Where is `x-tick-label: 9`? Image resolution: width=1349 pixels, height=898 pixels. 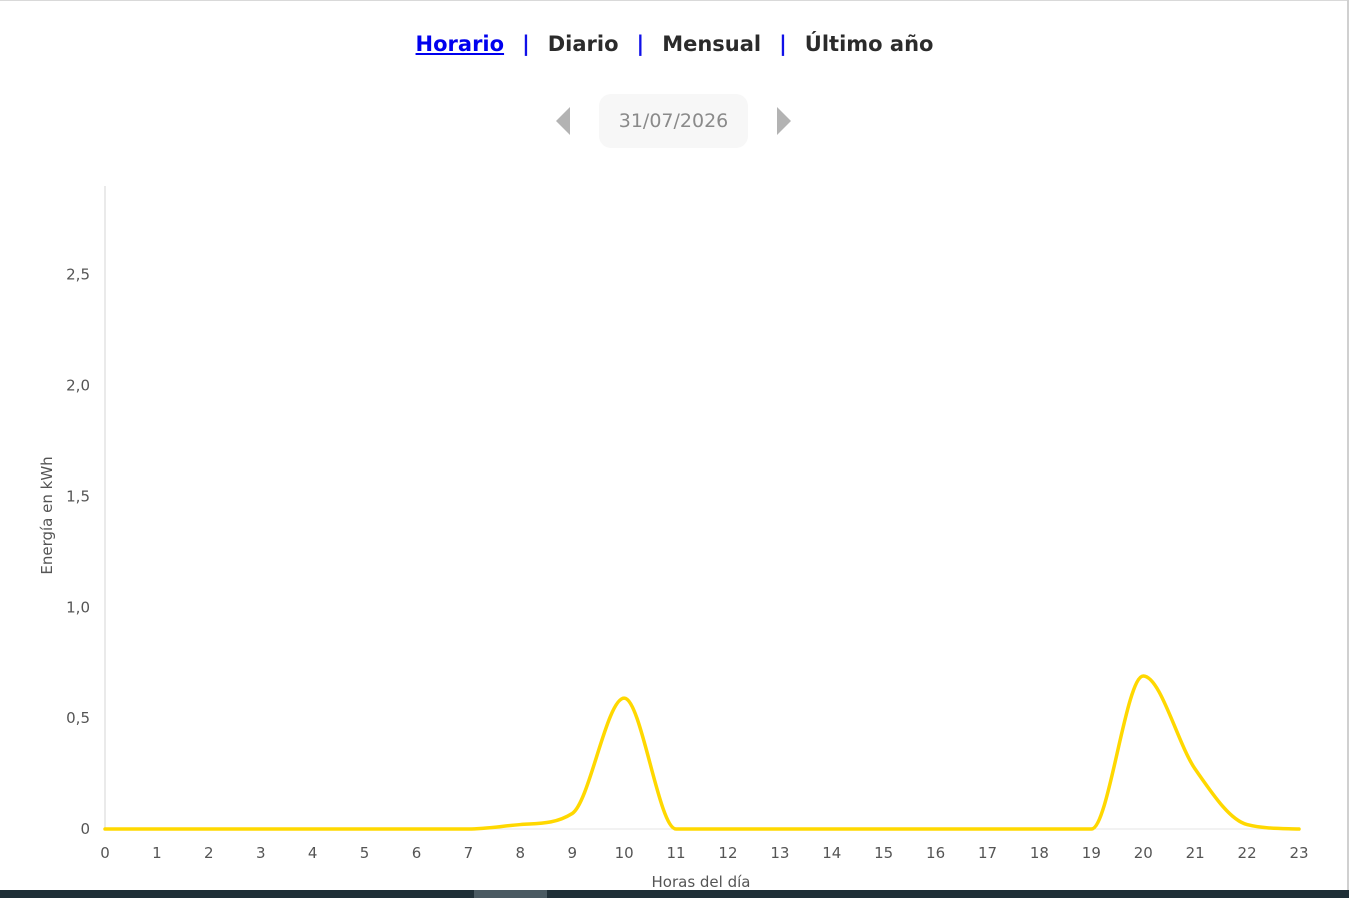
x-tick-label: 9 is located at coordinates (572, 853).